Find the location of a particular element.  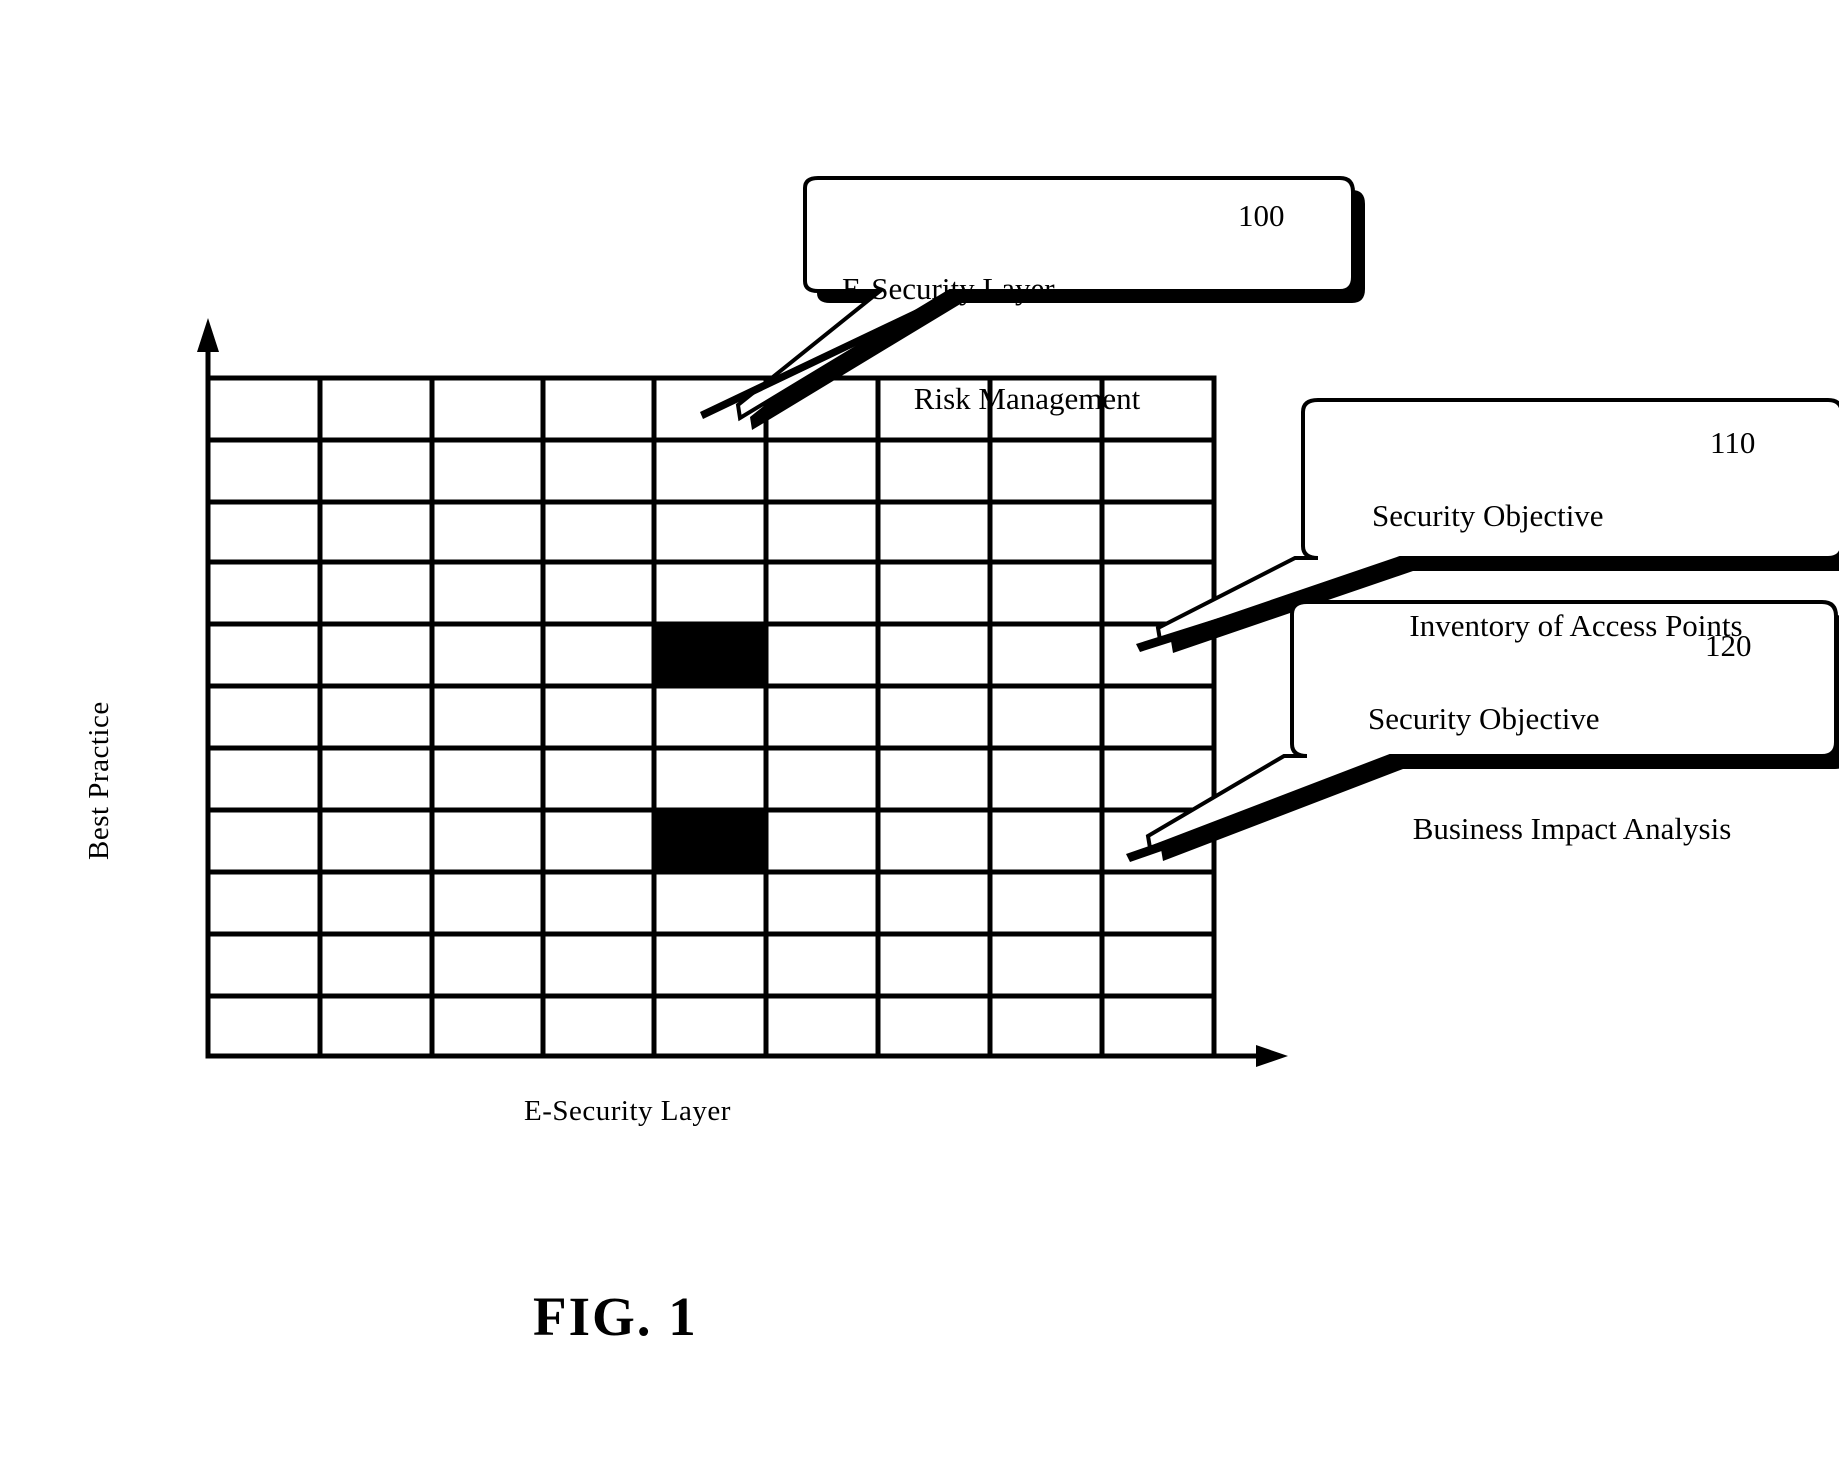

callout-100-line1: E-Security Layer is located at coordinates (948, 289).